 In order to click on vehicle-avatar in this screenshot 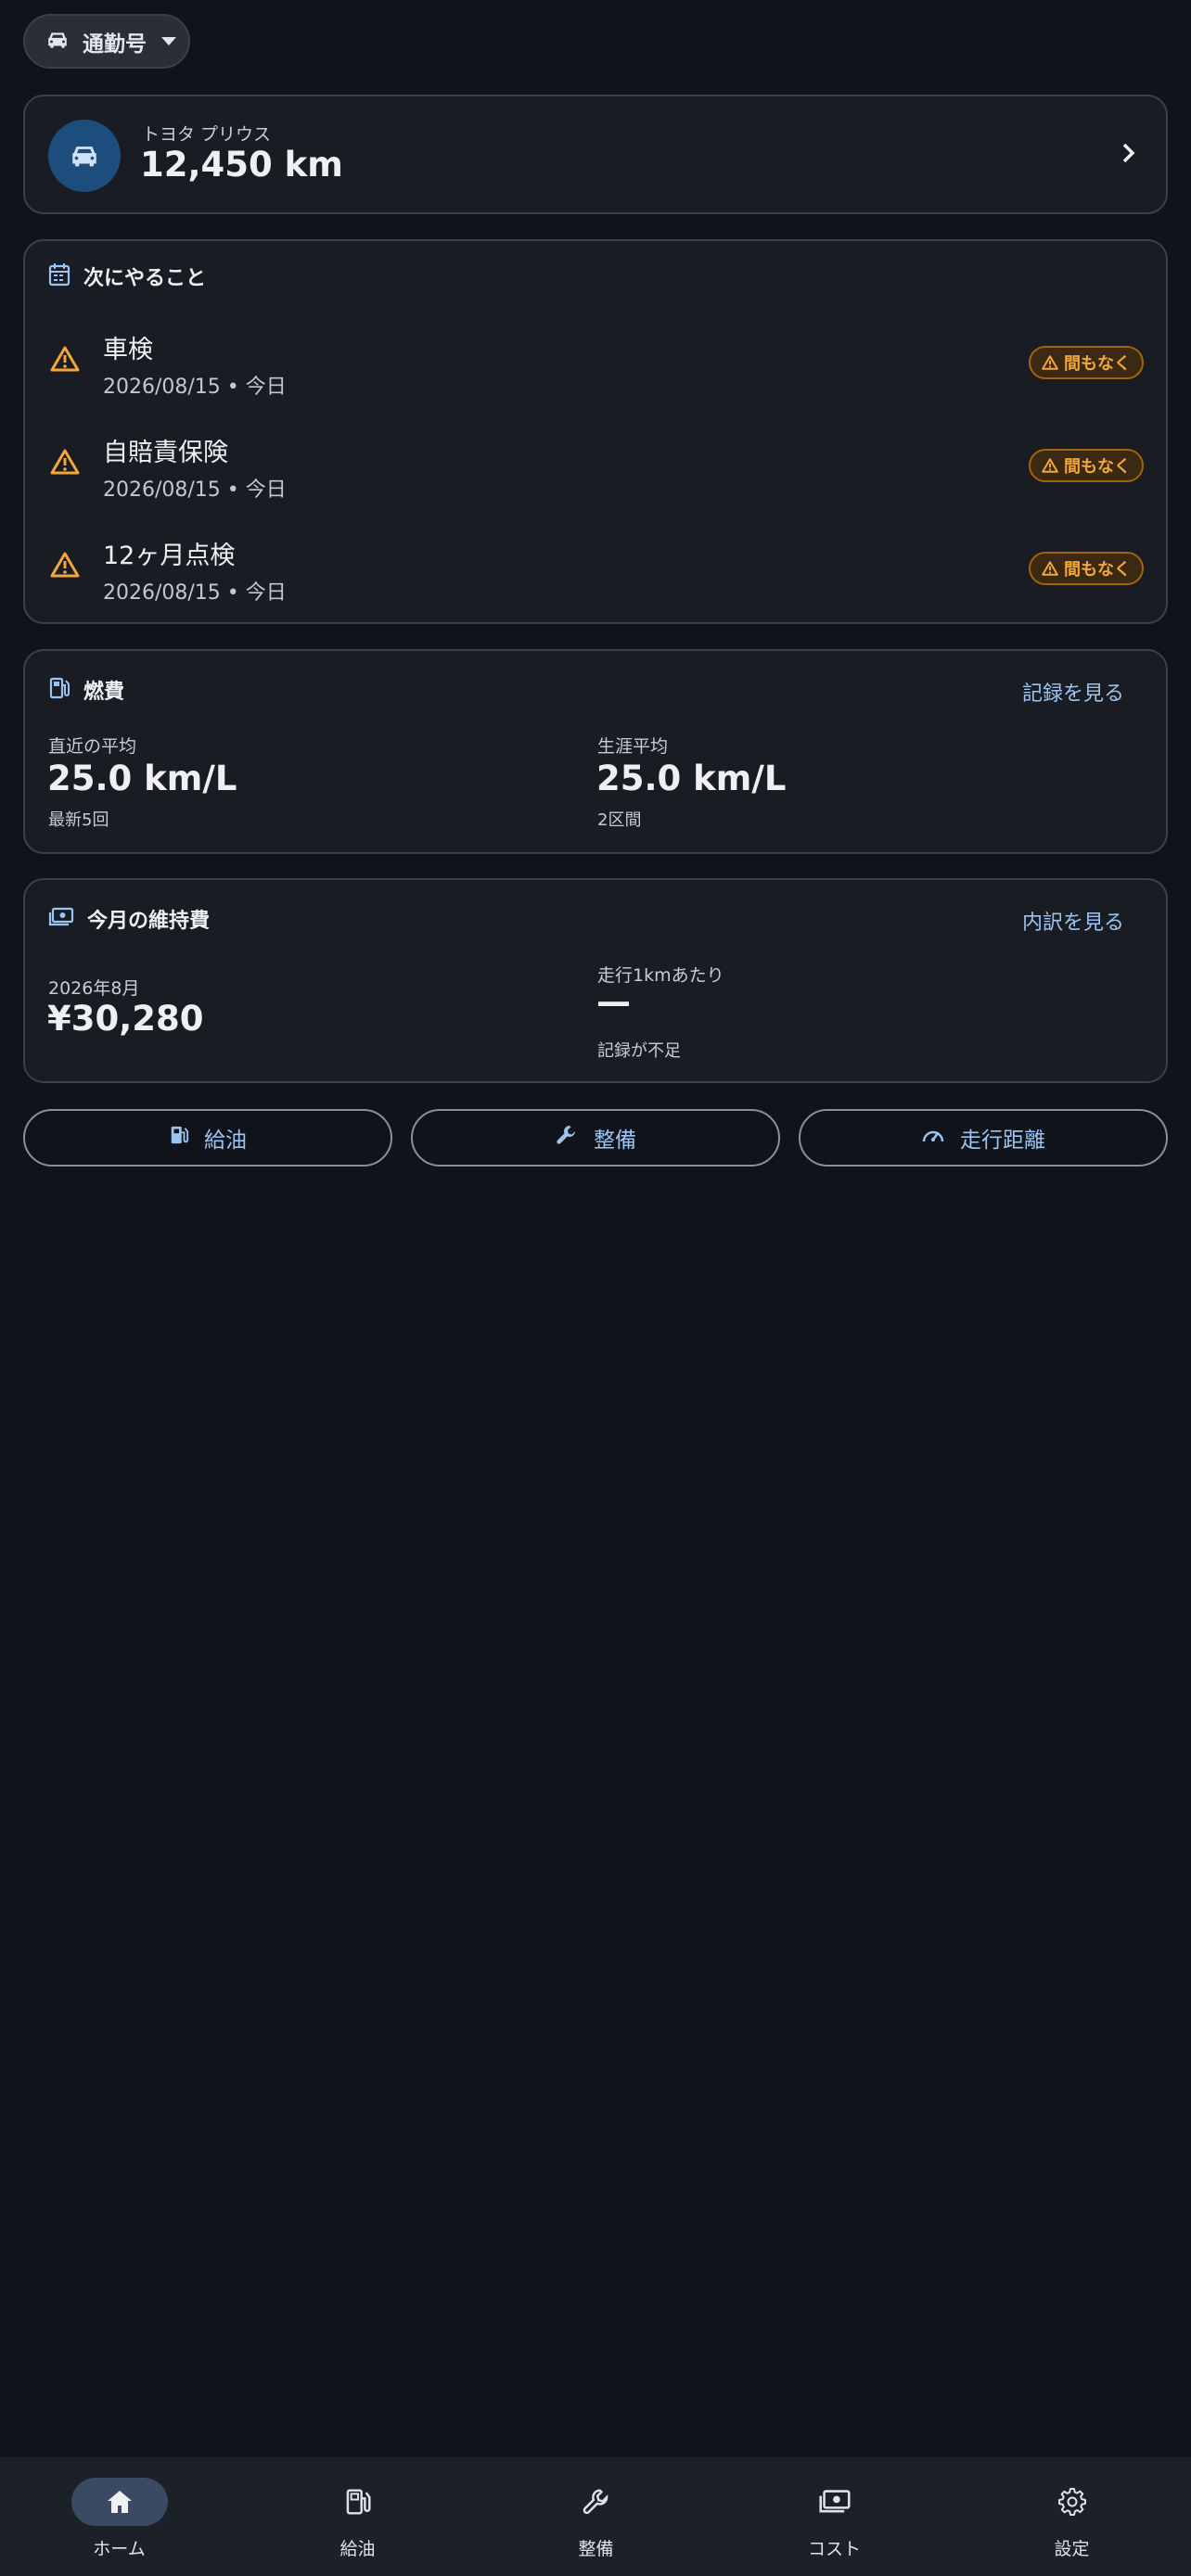, I will do `click(84, 156)`.